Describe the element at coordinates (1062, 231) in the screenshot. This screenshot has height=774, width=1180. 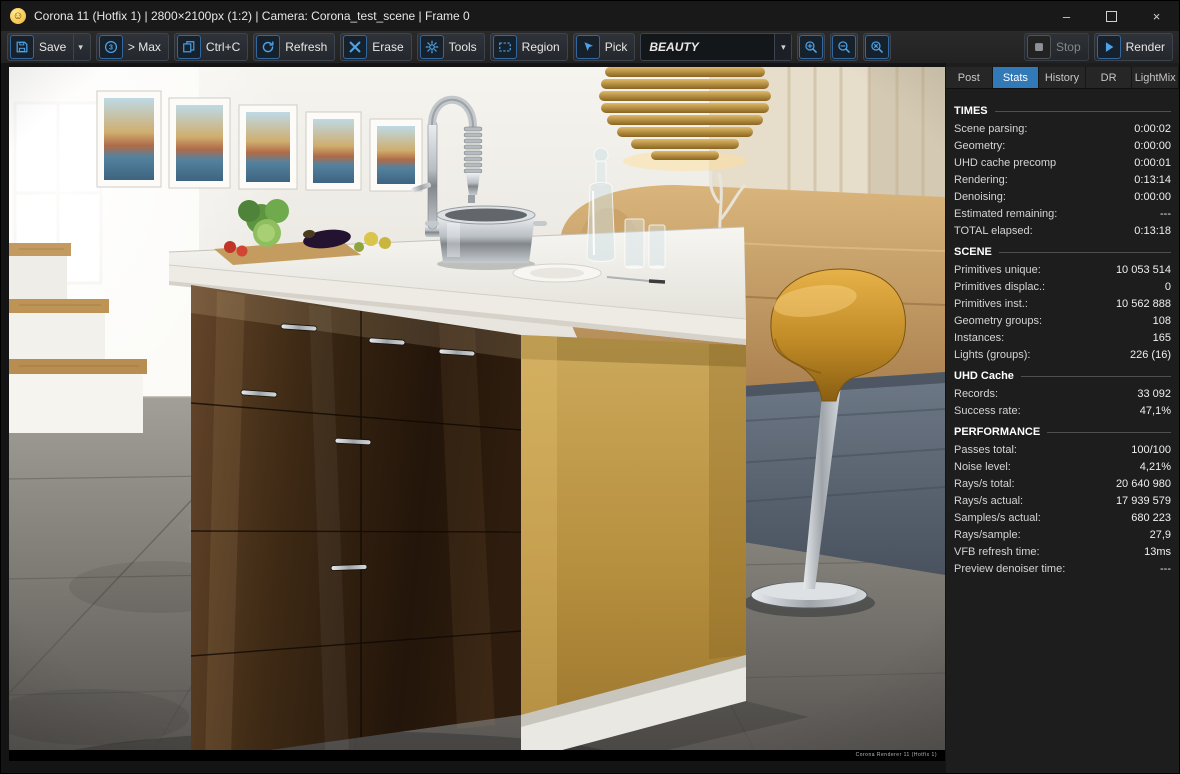
I see `stat-row: TOTAL elapsed: 0:13:18` at that location.